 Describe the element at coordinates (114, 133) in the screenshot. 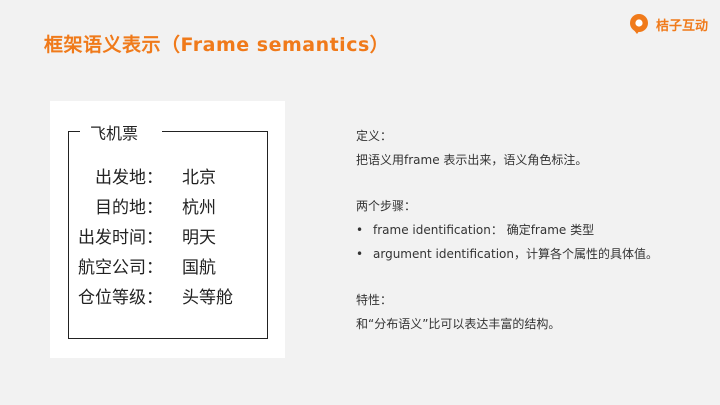

I see `ticket-title: 飞机票` at that location.